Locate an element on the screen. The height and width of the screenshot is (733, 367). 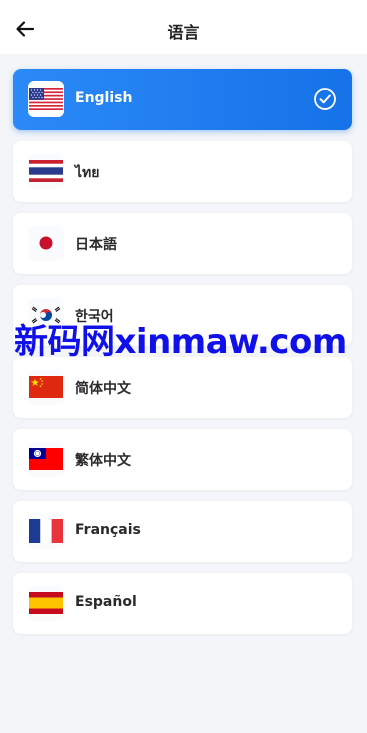
language-label: Español is located at coordinates (106, 602).